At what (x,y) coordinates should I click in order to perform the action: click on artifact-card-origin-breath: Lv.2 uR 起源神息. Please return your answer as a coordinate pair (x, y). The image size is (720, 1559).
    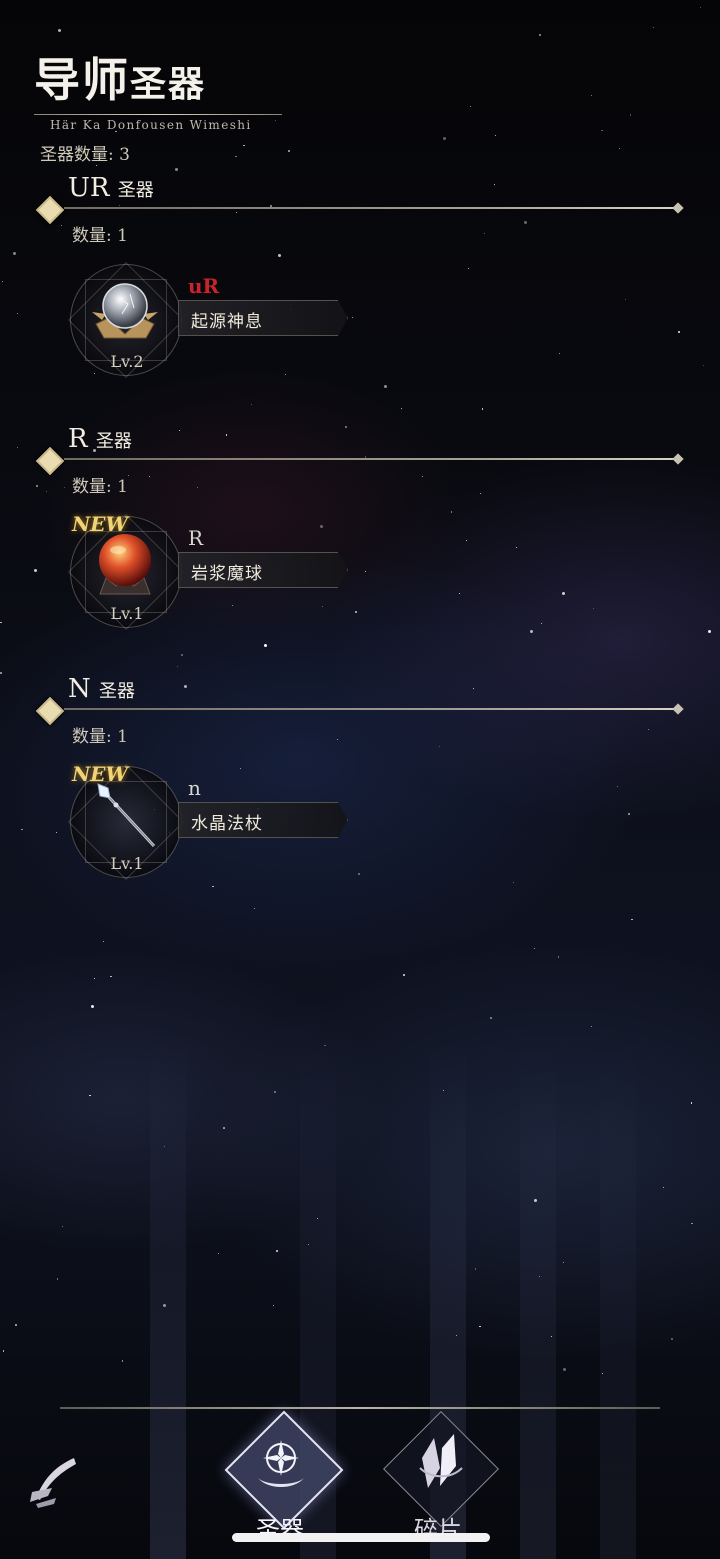
    Looking at the image, I should click on (216, 325).